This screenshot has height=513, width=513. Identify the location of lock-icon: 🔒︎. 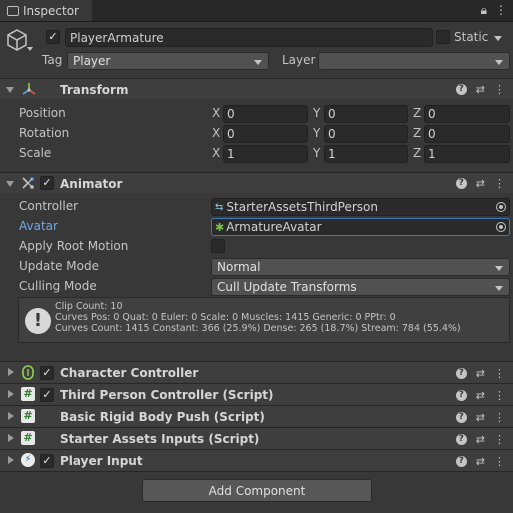
(484, 10).